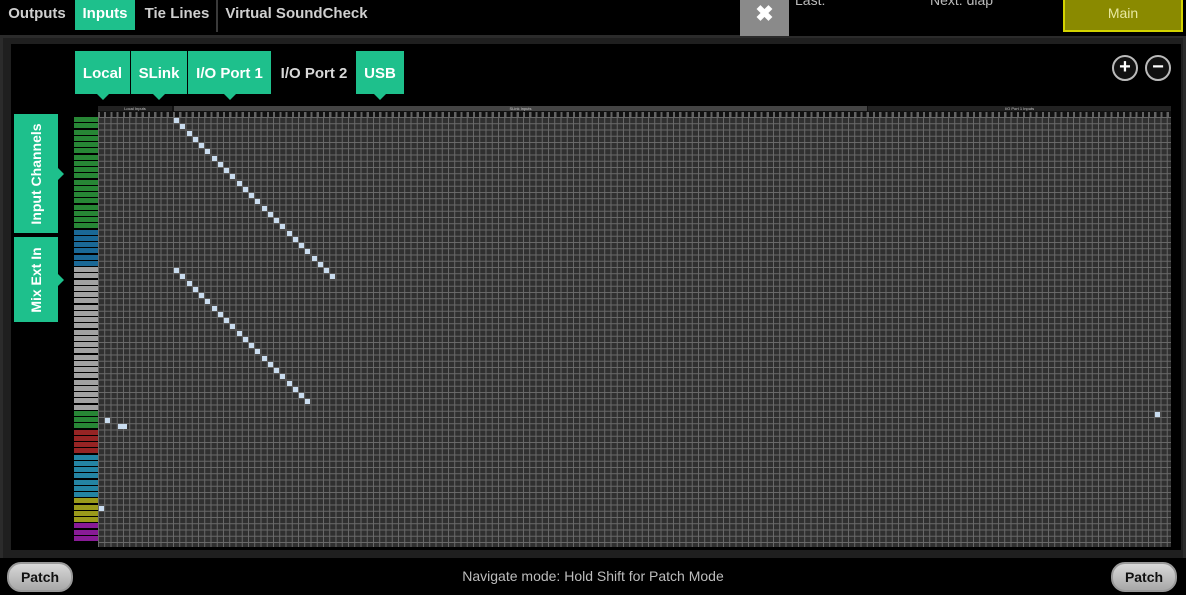 Image resolution: width=1186 pixels, height=595 pixels. I want to click on side-tab-input-channels: Input Channels, so click(39, 173).